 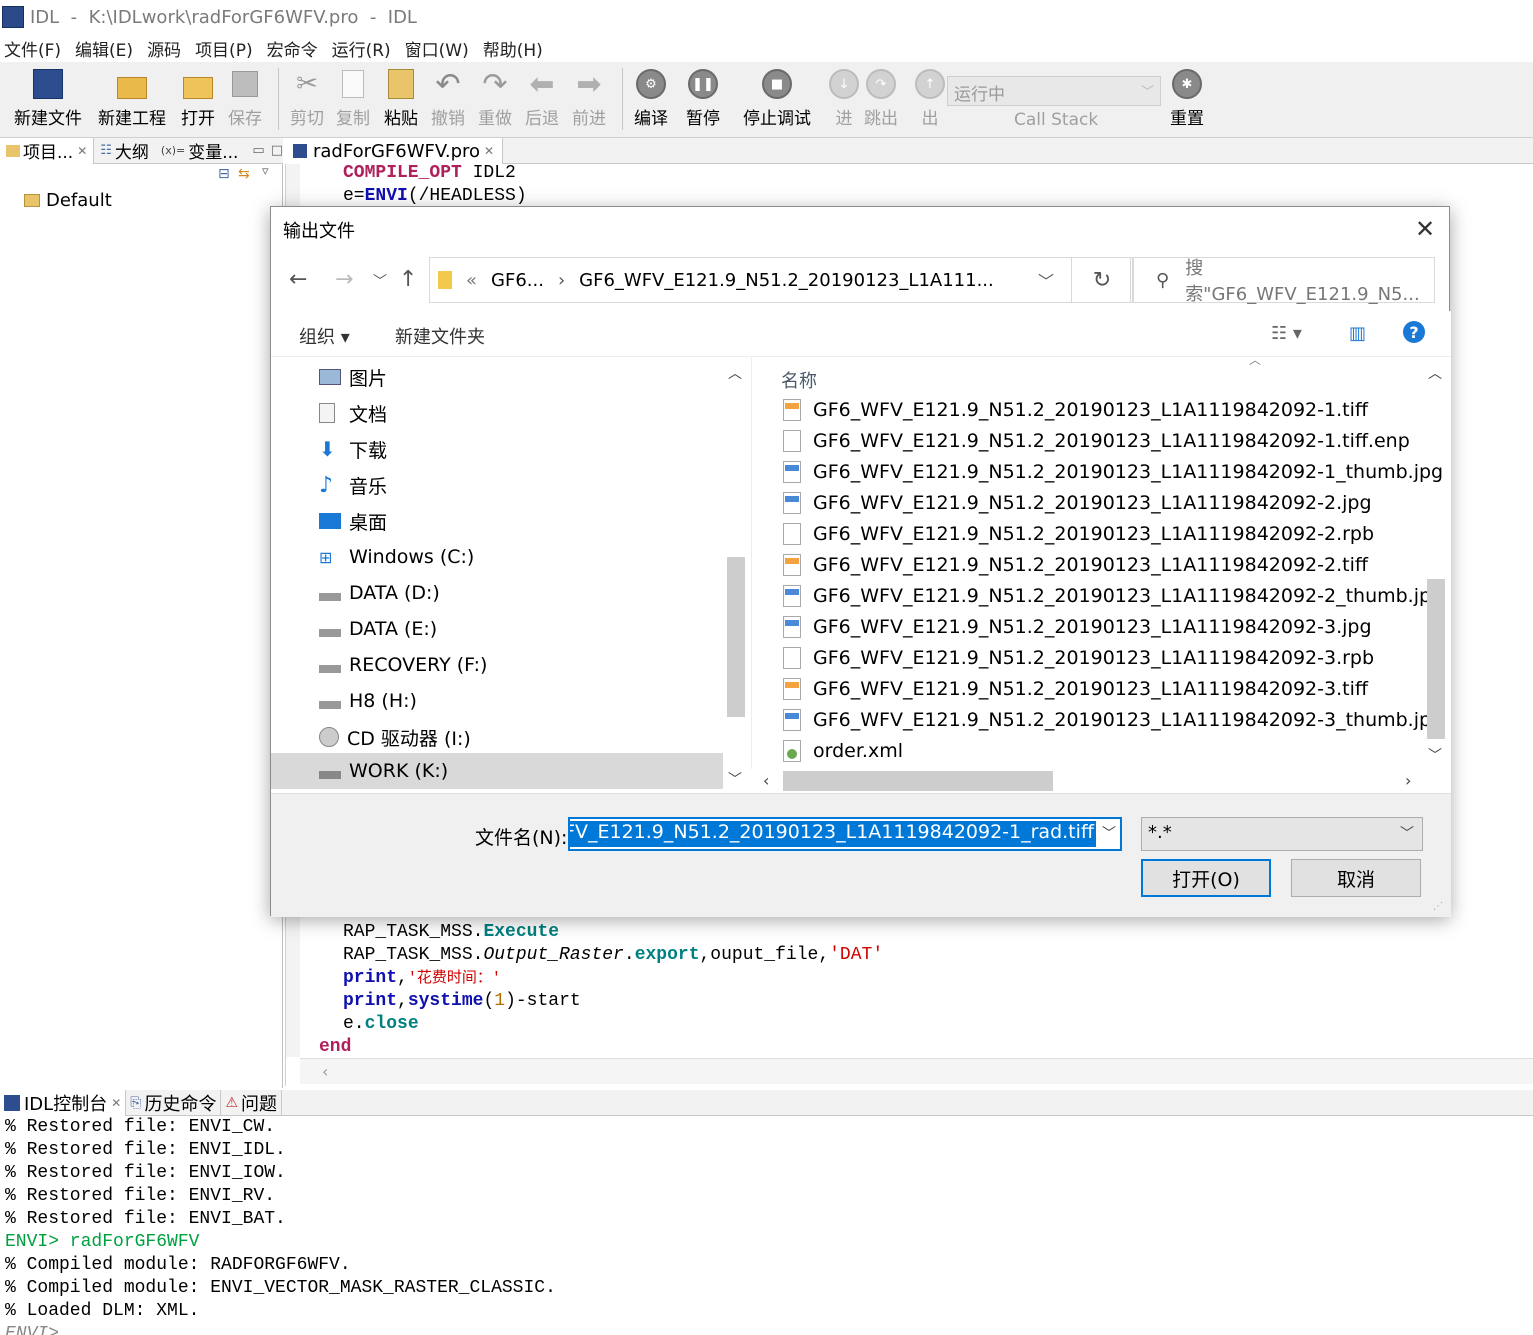 What do you see at coordinates (164, 48) in the screenshot?
I see `menu-source: 源码` at bounding box center [164, 48].